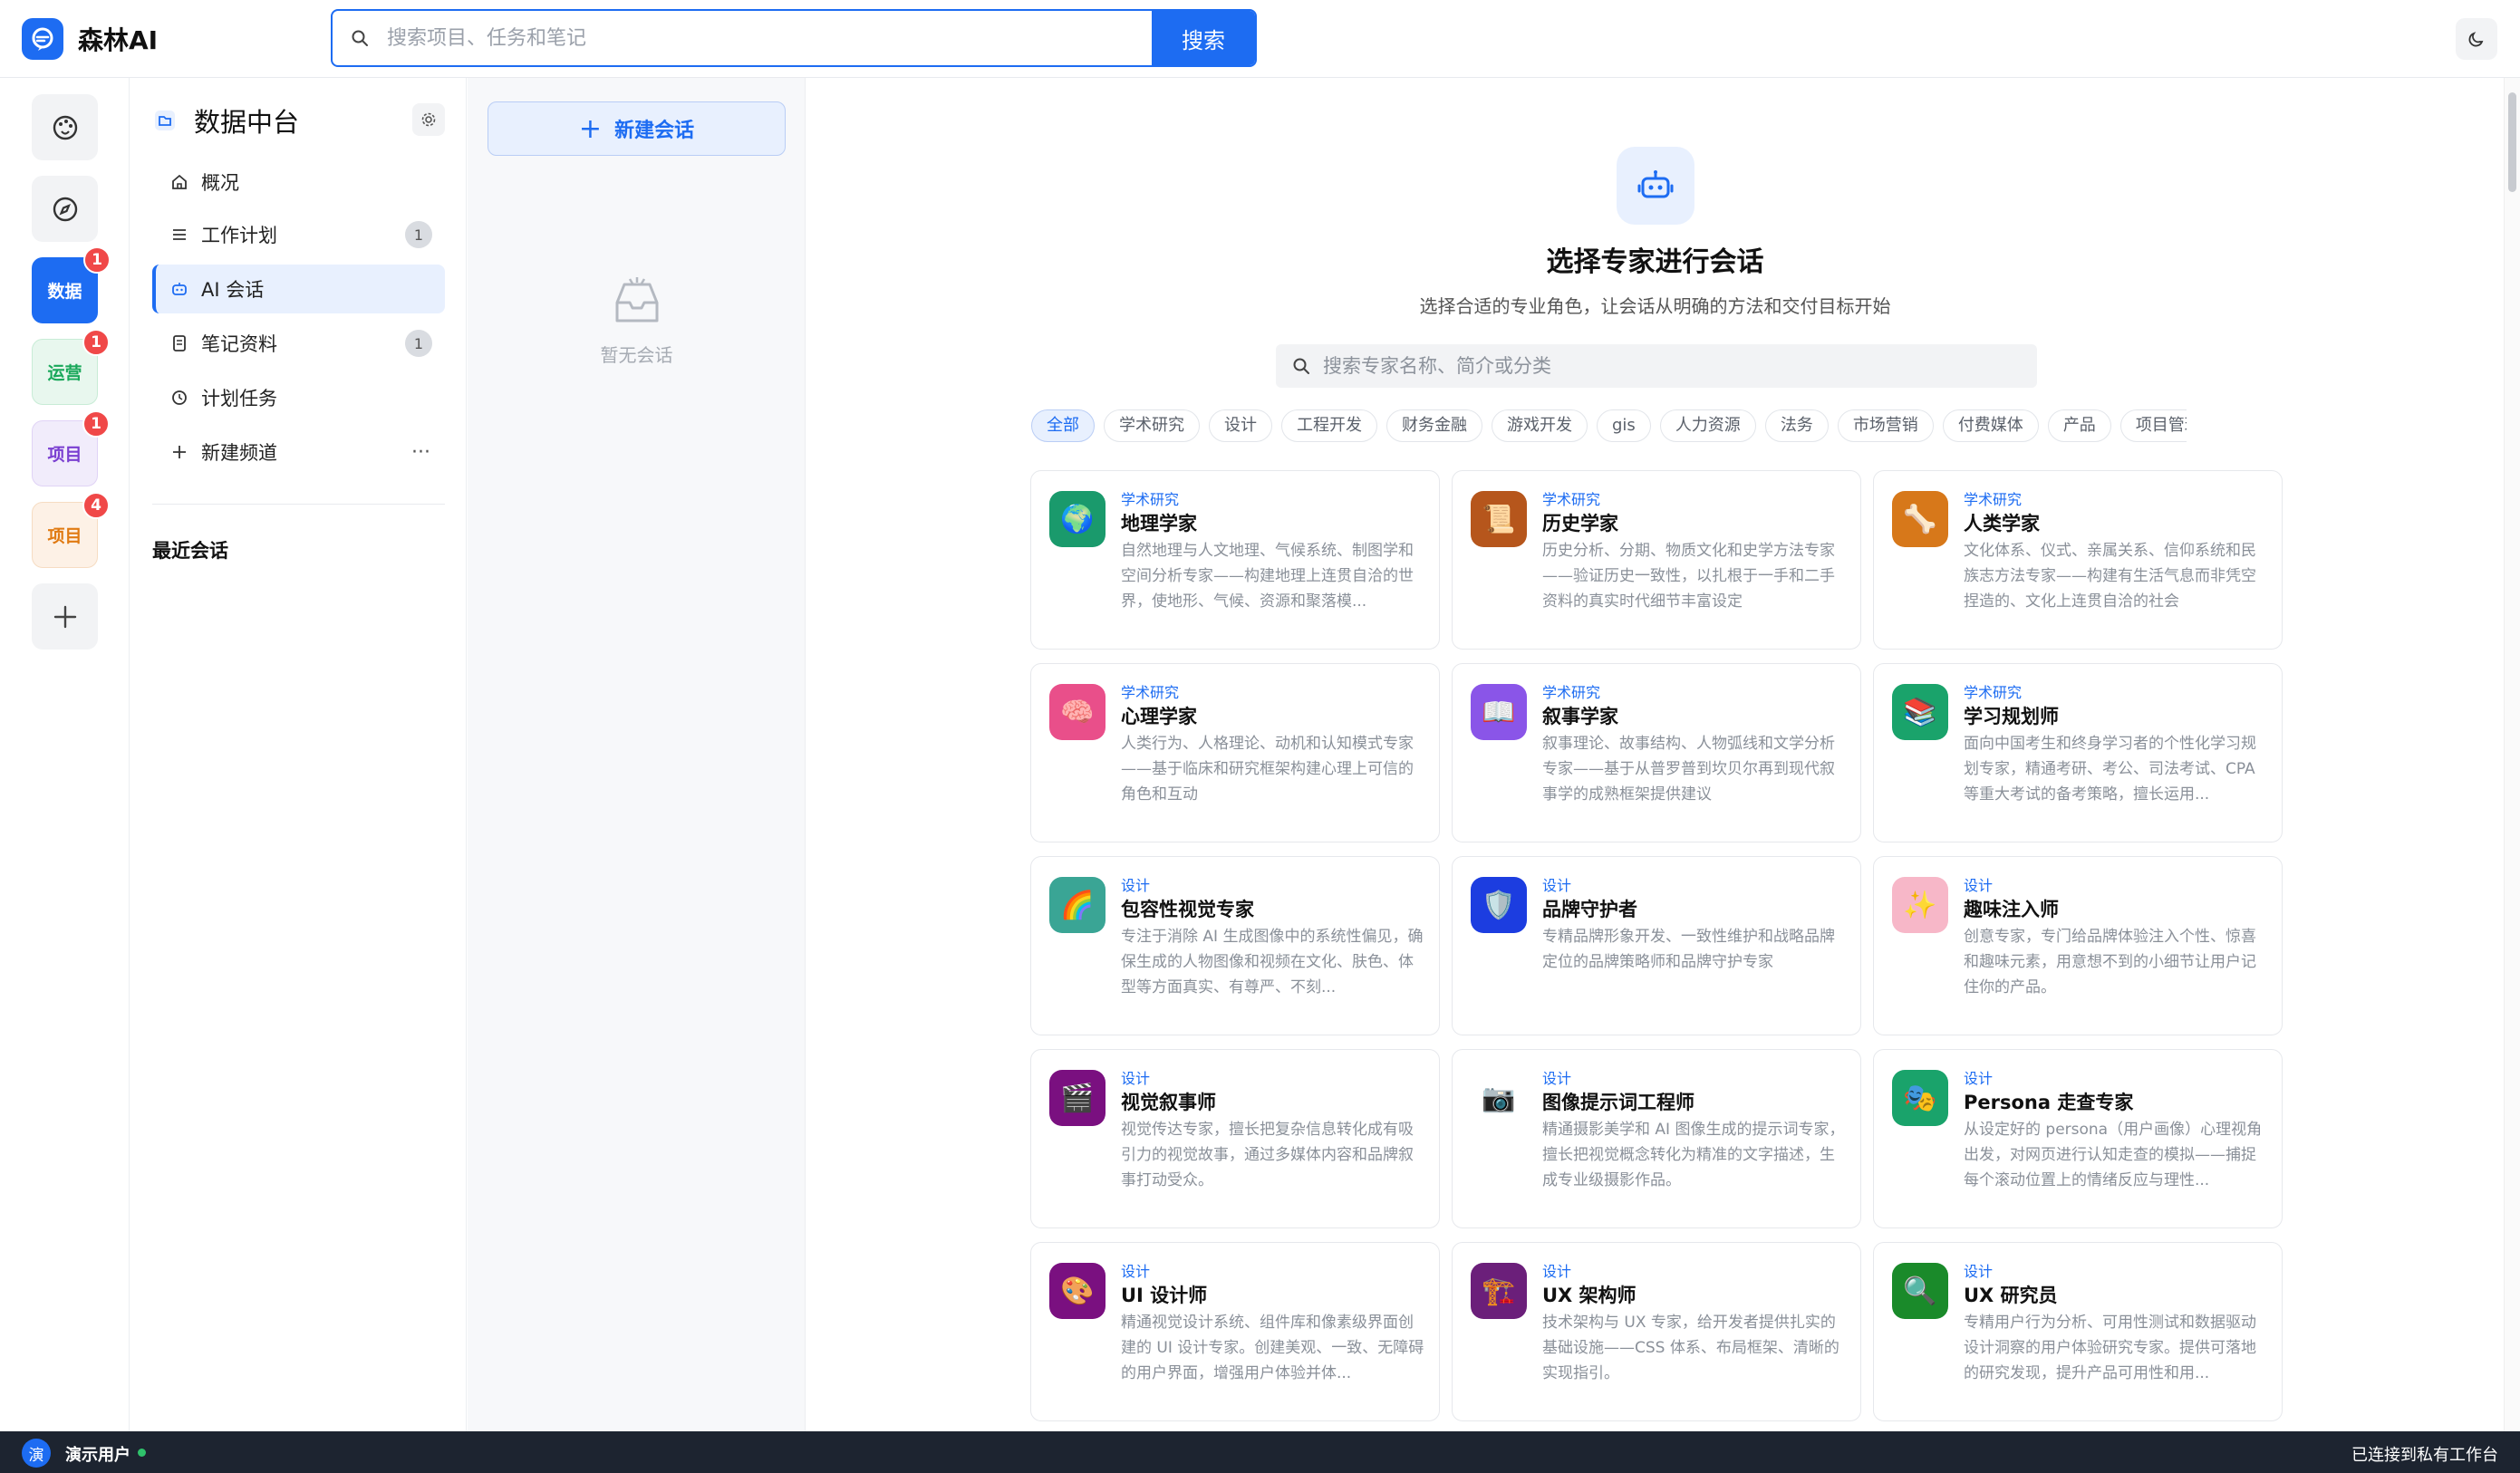  Describe the element at coordinates (96, 505) in the screenshot. I see `unread-badge: 4` at that location.